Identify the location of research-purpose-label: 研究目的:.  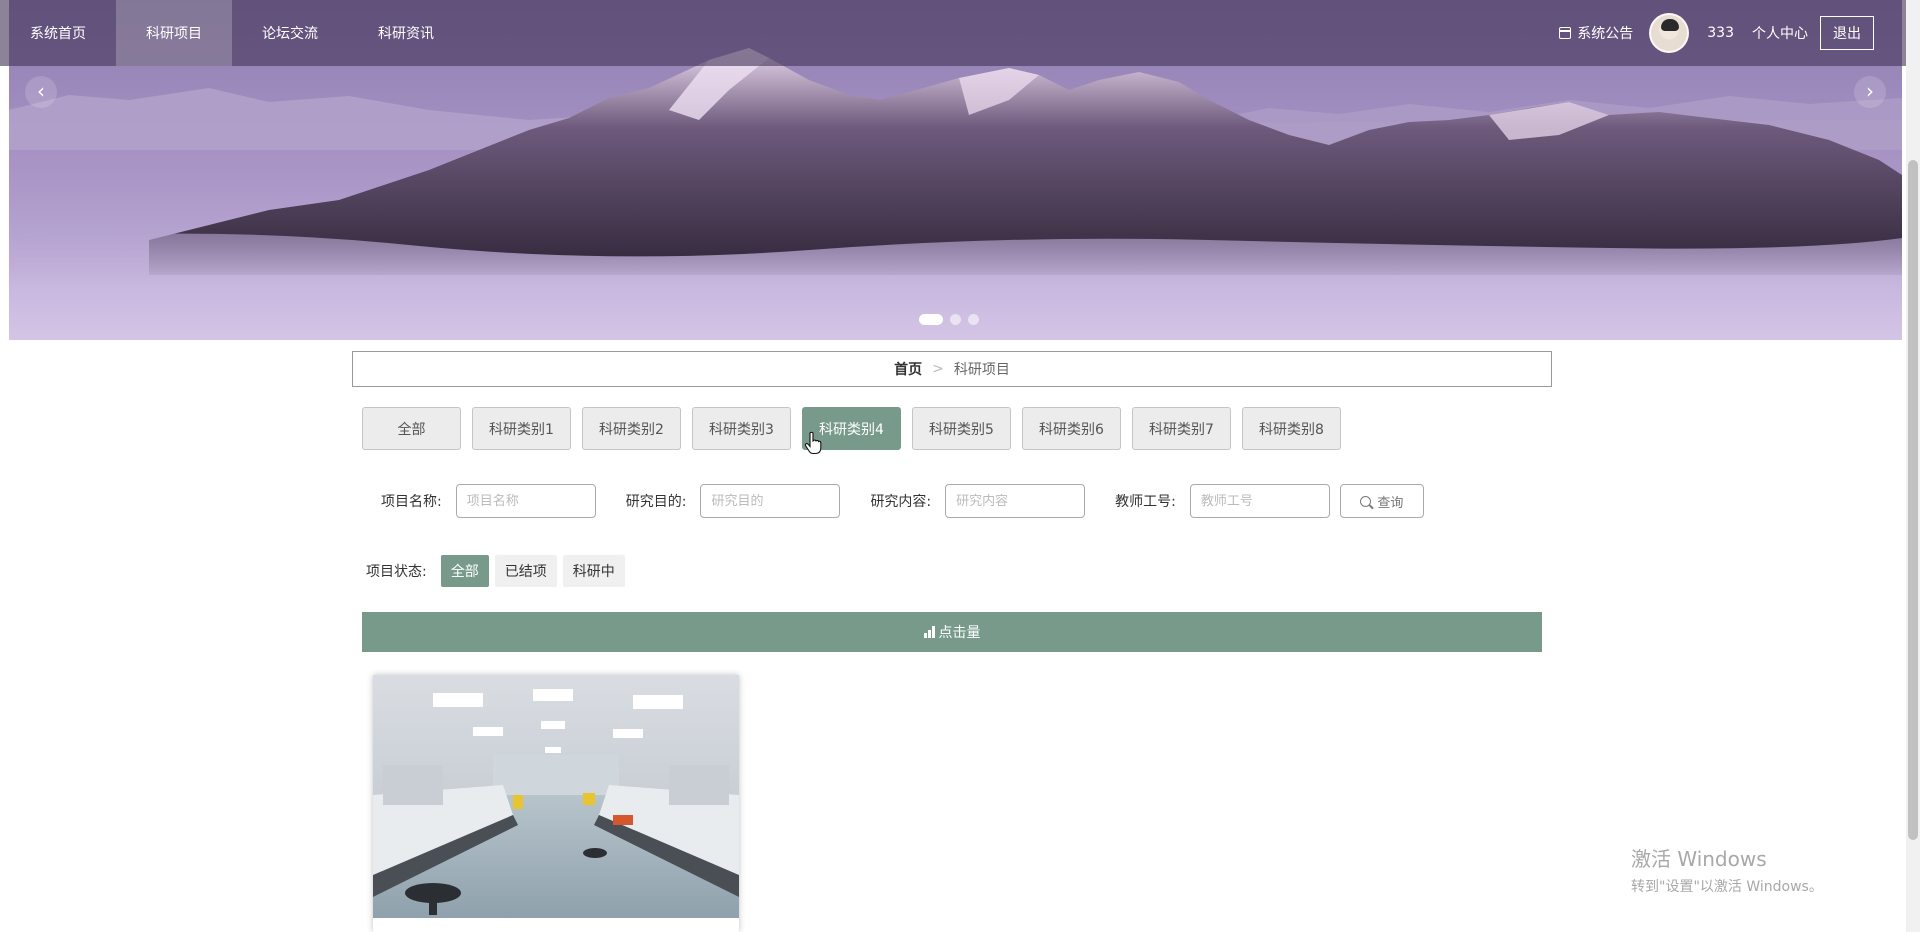
(656, 502).